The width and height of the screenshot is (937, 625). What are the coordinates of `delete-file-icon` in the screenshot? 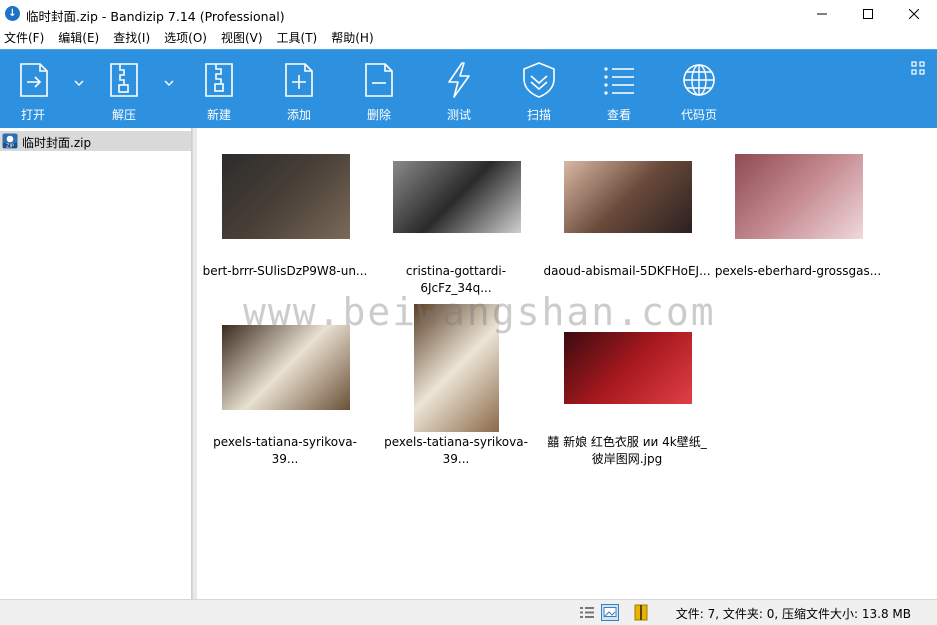 It's located at (379, 80).